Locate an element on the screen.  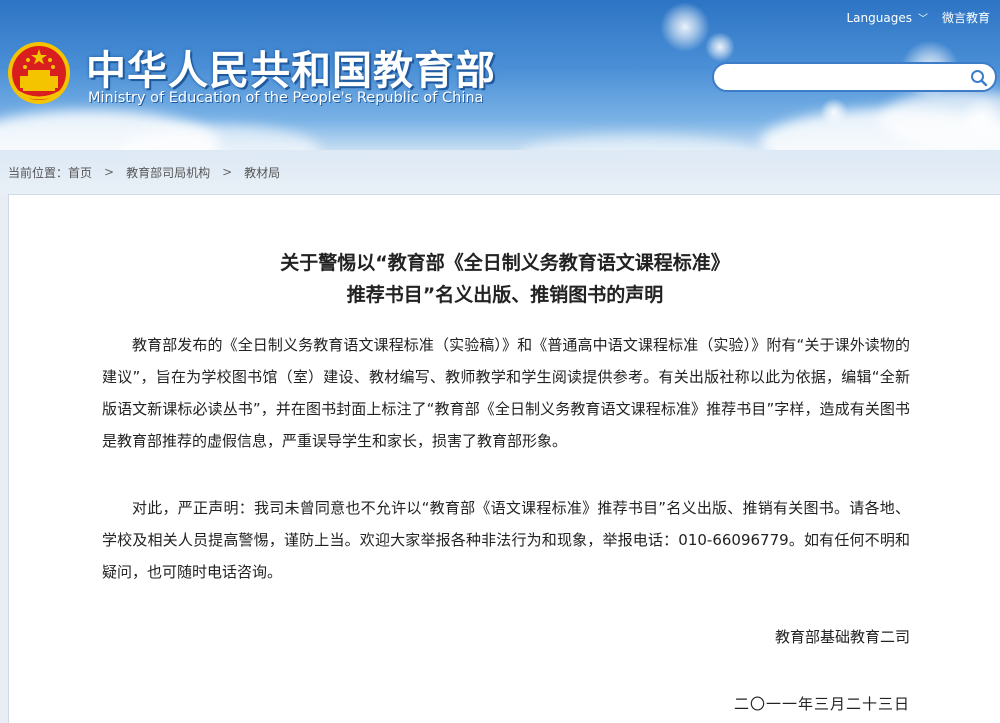
article-title-line: 关于警惕以“教育部《全日制义务教育语文课程标准》 is located at coordinates (505, 263).